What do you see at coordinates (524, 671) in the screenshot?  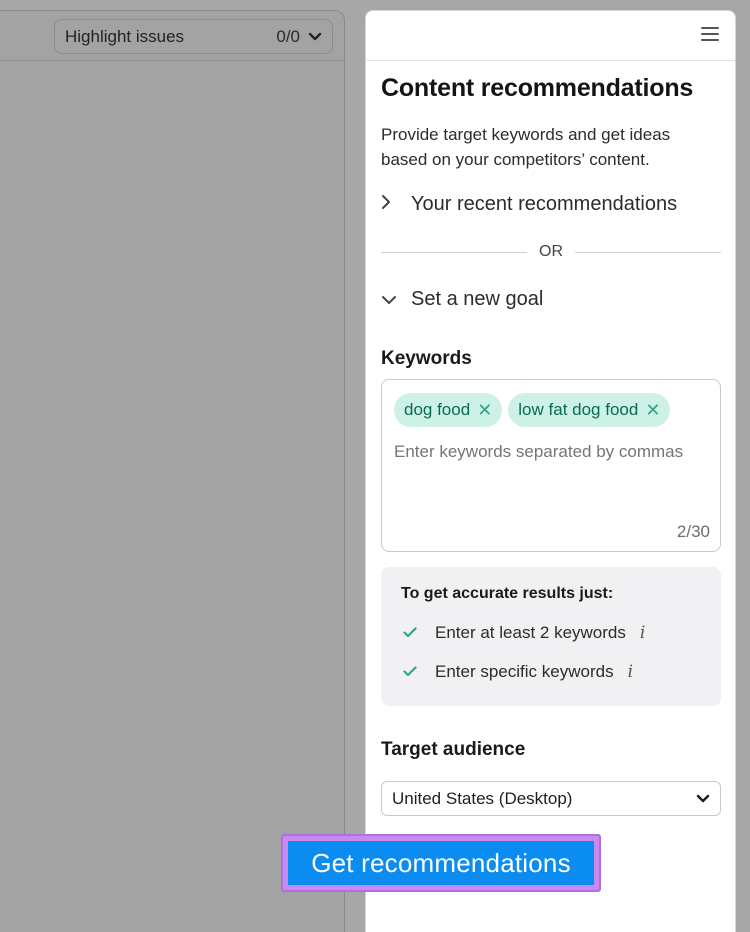 I see `tip-label: Enter specific keywords` at bounding box center [524, 671].